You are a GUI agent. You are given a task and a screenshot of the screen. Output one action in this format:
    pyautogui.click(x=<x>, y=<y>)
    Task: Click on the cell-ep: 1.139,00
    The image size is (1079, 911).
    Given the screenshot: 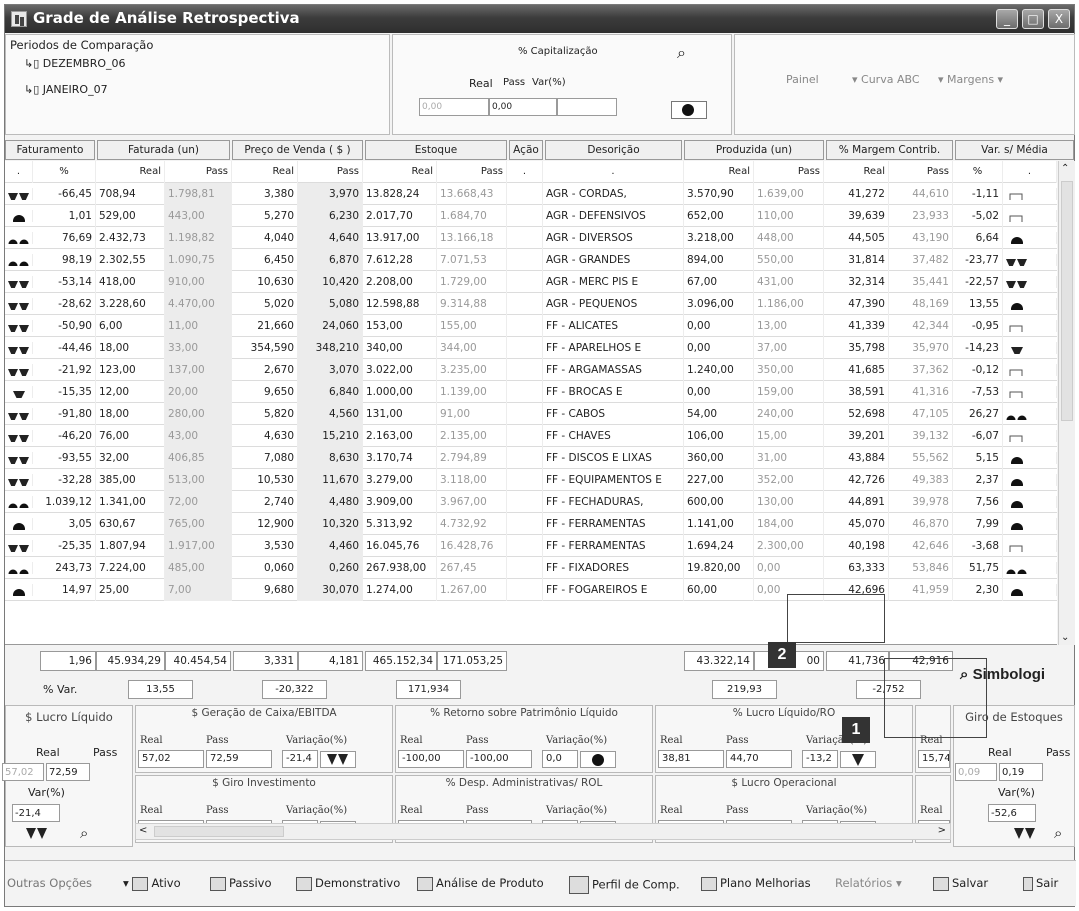 What is the action you would take?
    pyautogui.click(x=472, y=392)
    